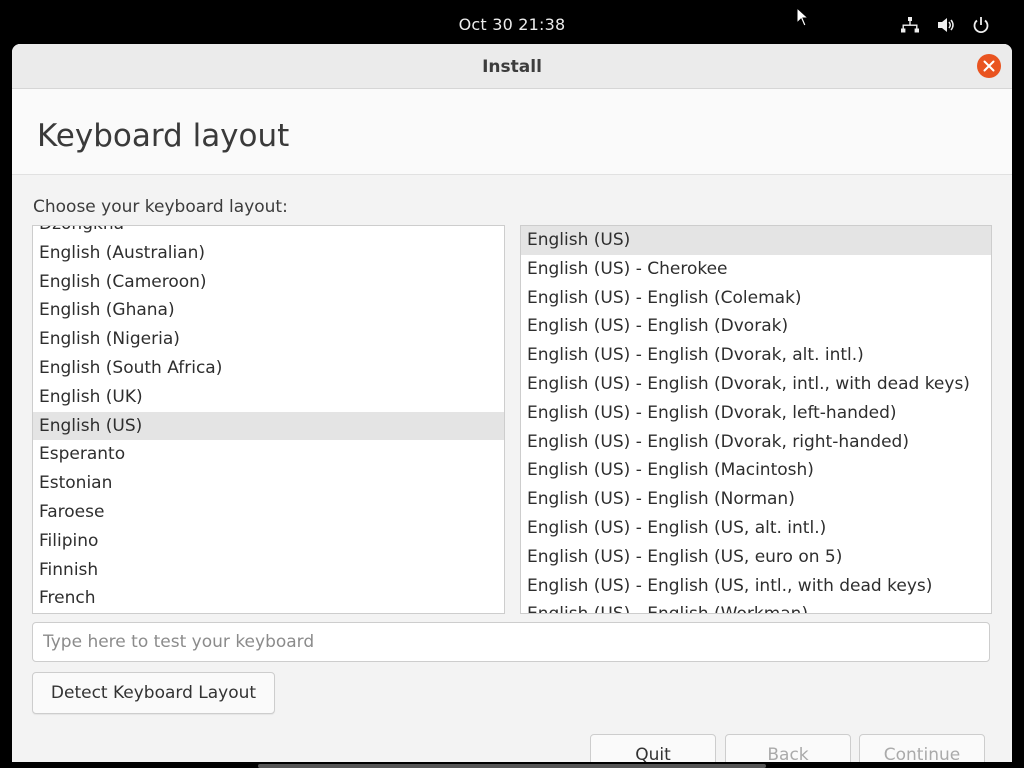 This screenshot has height=768, width=1024. I want to click on keyboard-test-input, so click(511, 642).